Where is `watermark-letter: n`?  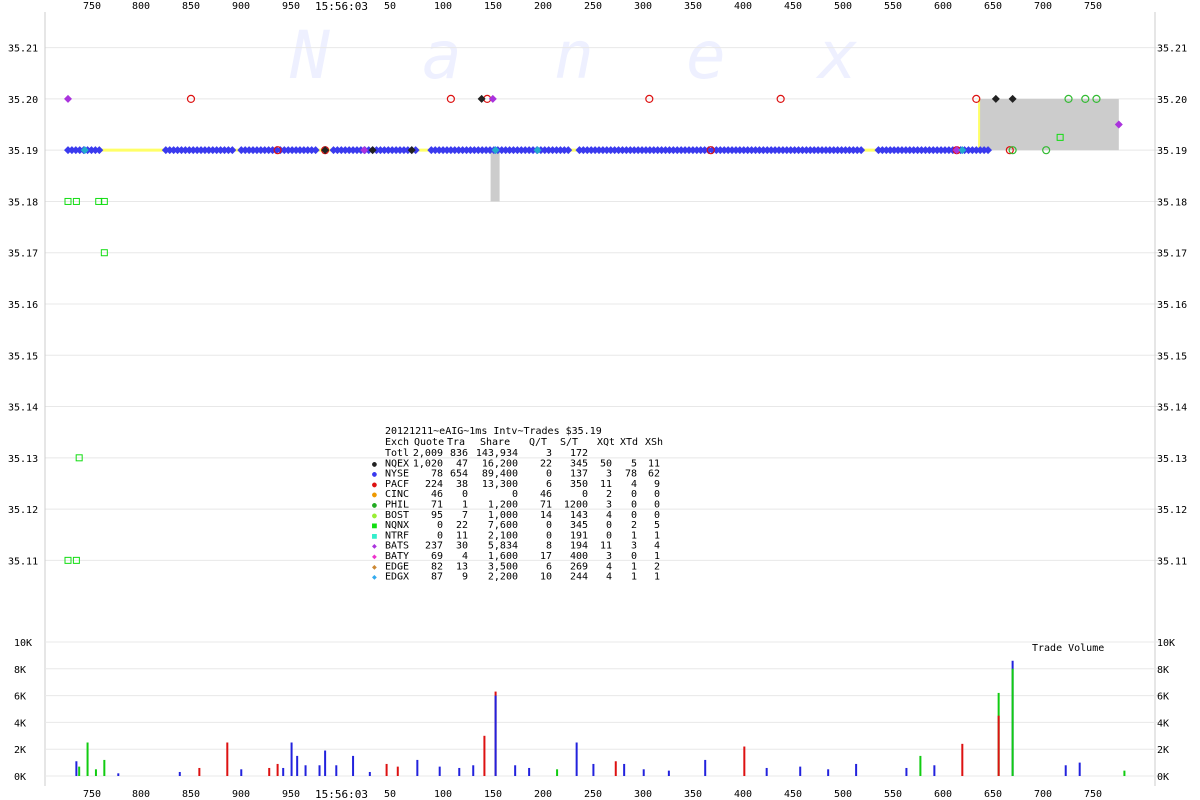 watermark-letter: n is located at coordinates (574, 55).